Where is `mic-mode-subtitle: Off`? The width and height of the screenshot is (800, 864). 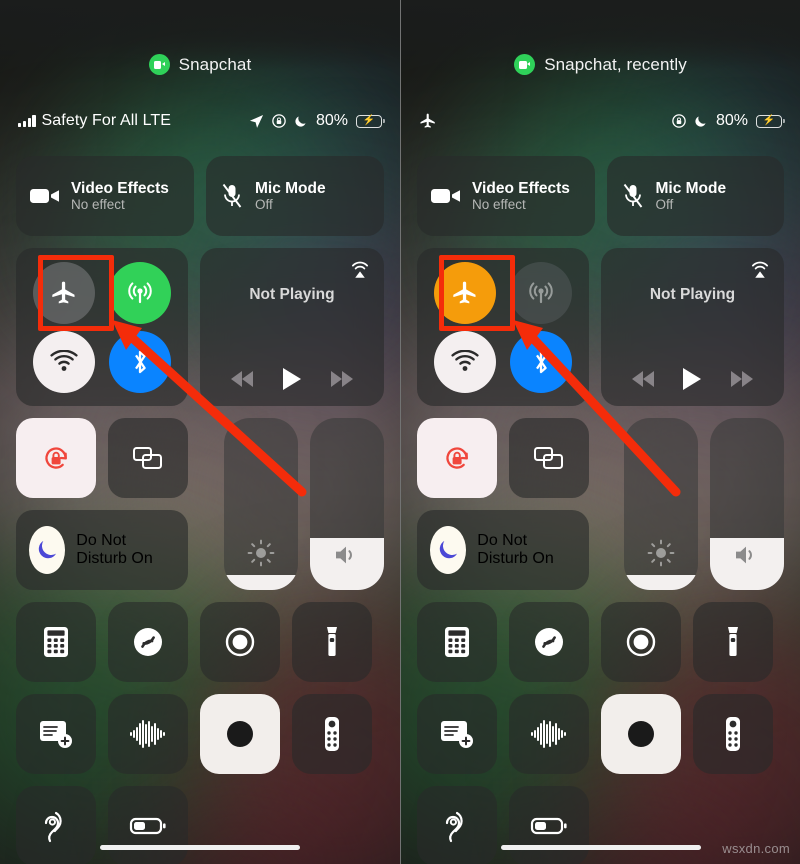
mic-mode-subtitle: Off is located at coordinates (664, 204).